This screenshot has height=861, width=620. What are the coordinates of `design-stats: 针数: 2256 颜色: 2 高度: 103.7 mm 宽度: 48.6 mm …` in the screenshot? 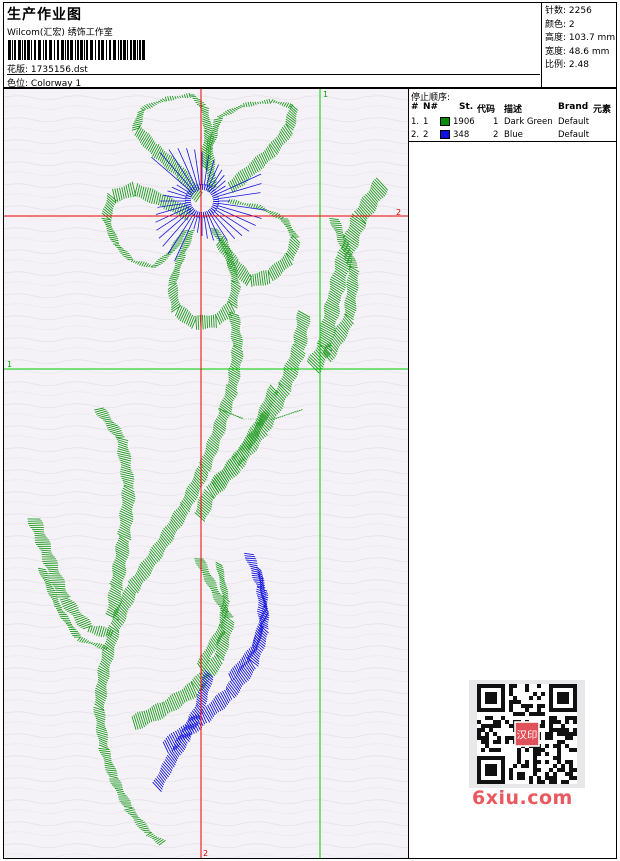 It's located at (579, 45).